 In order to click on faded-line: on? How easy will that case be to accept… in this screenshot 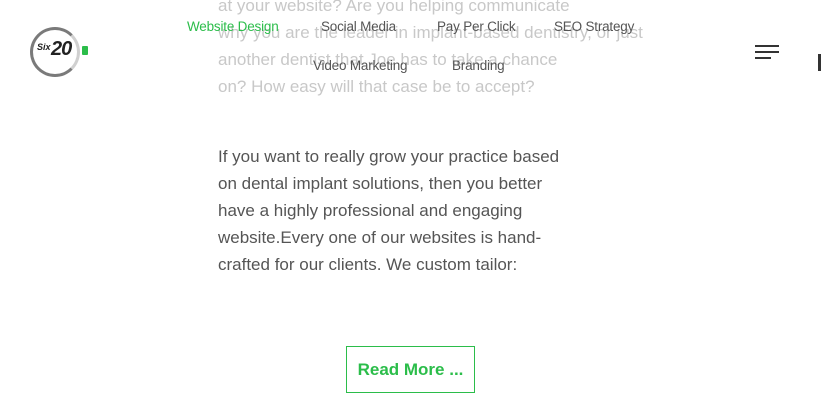, I will do `click(376, 86)`.